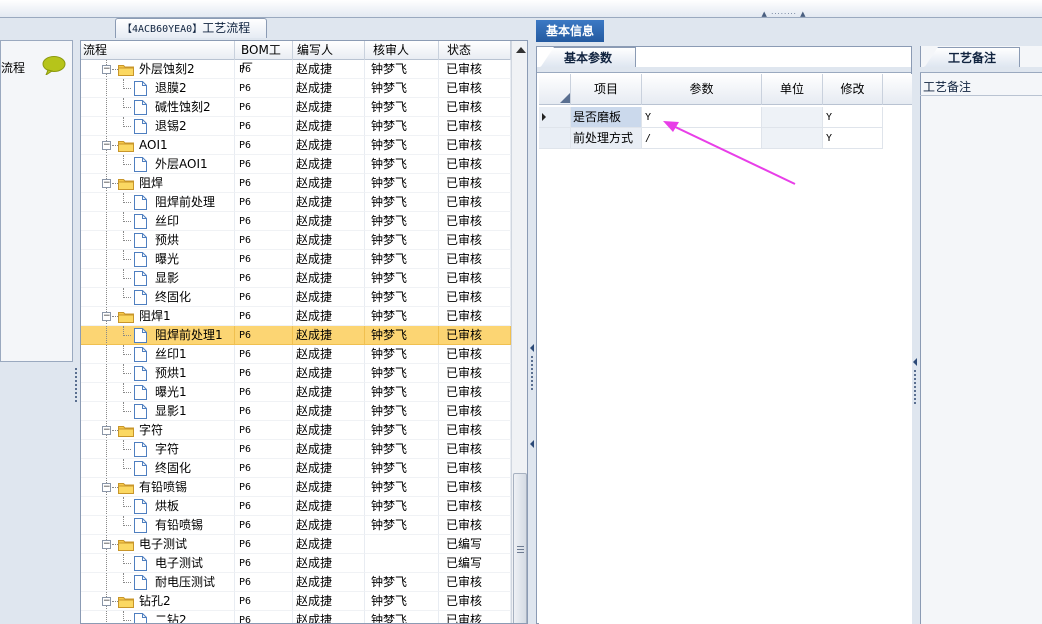  I want to click on process-name-cell: 退锡2, so click(158, 126).